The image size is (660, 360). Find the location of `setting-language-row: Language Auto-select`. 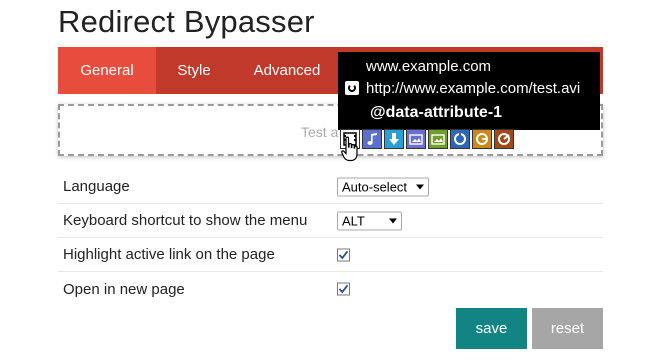

setting-language-row: Language Auto-select is located at coordinates (330, 187).